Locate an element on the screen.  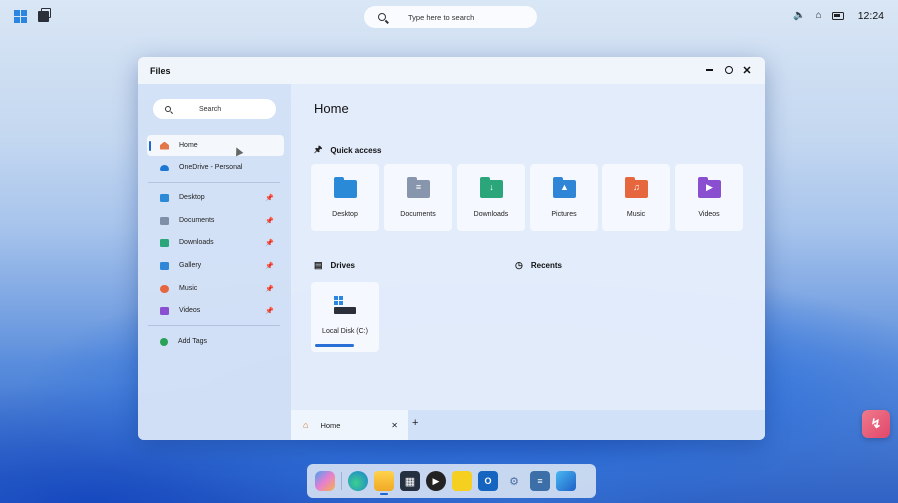
quick-access-pictures: ▲ Pictures is located at coordinates (564, 197).